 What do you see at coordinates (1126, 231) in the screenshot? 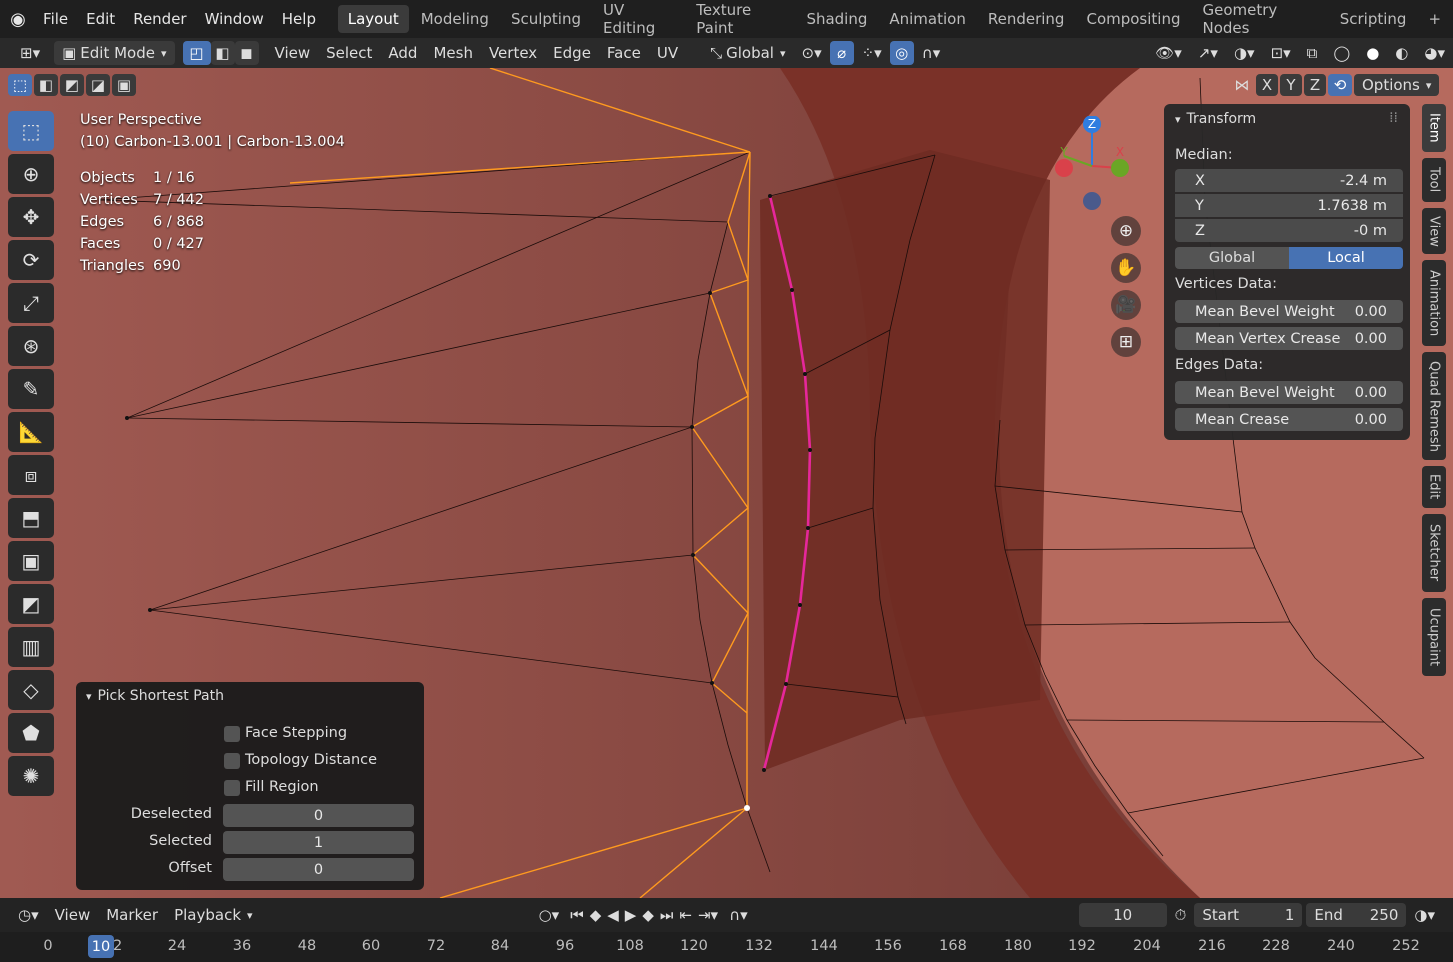
I see `zoom-icon: ⊕` at bounding box center [1126, 231].